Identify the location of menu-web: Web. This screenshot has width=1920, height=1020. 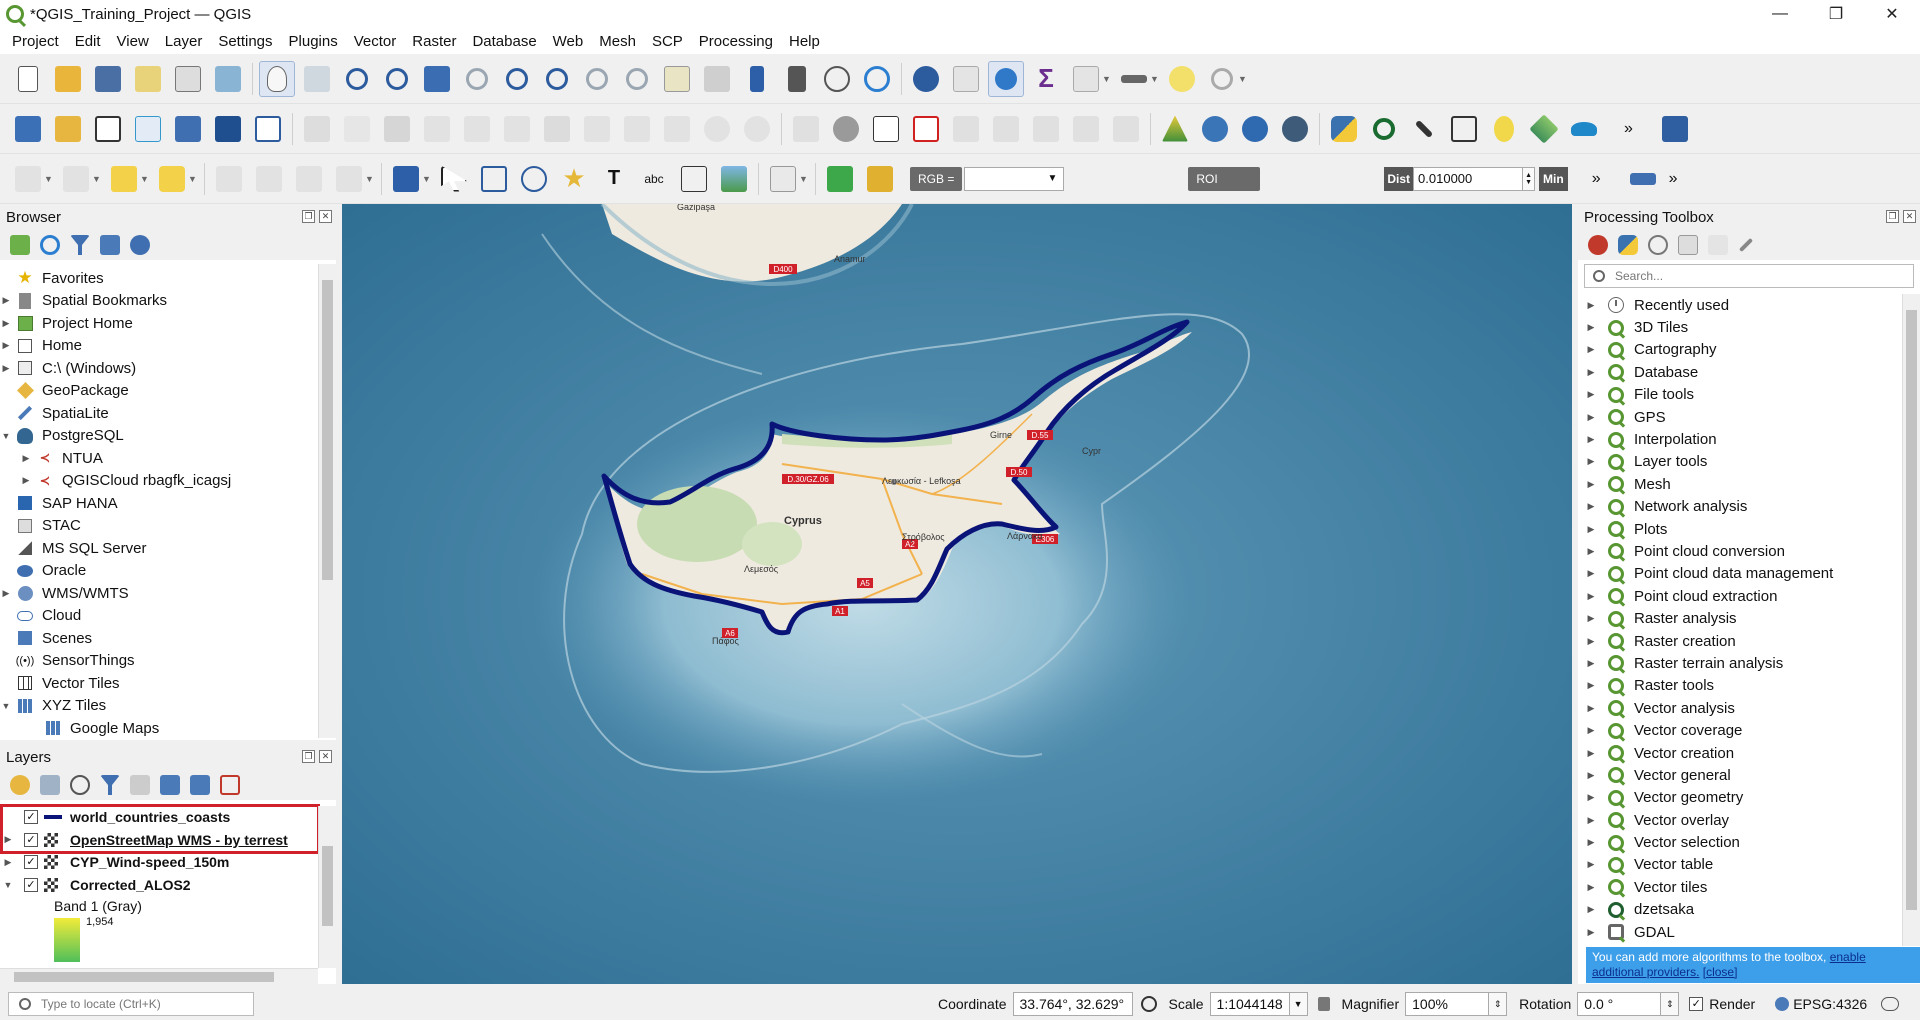
(568, 41).